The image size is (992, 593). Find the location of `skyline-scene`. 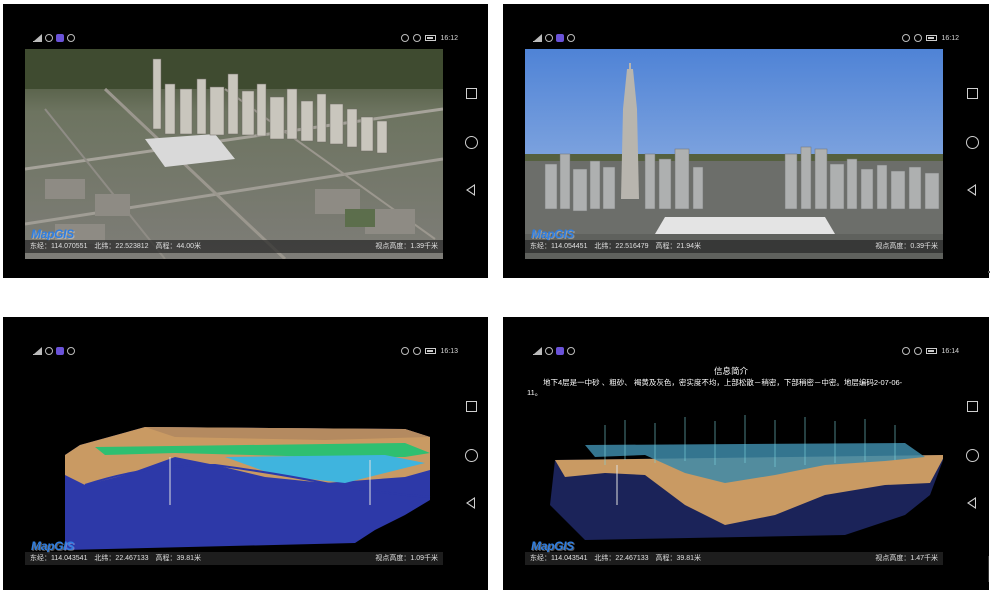

skyline-scene is located at coordinates (734, 154).